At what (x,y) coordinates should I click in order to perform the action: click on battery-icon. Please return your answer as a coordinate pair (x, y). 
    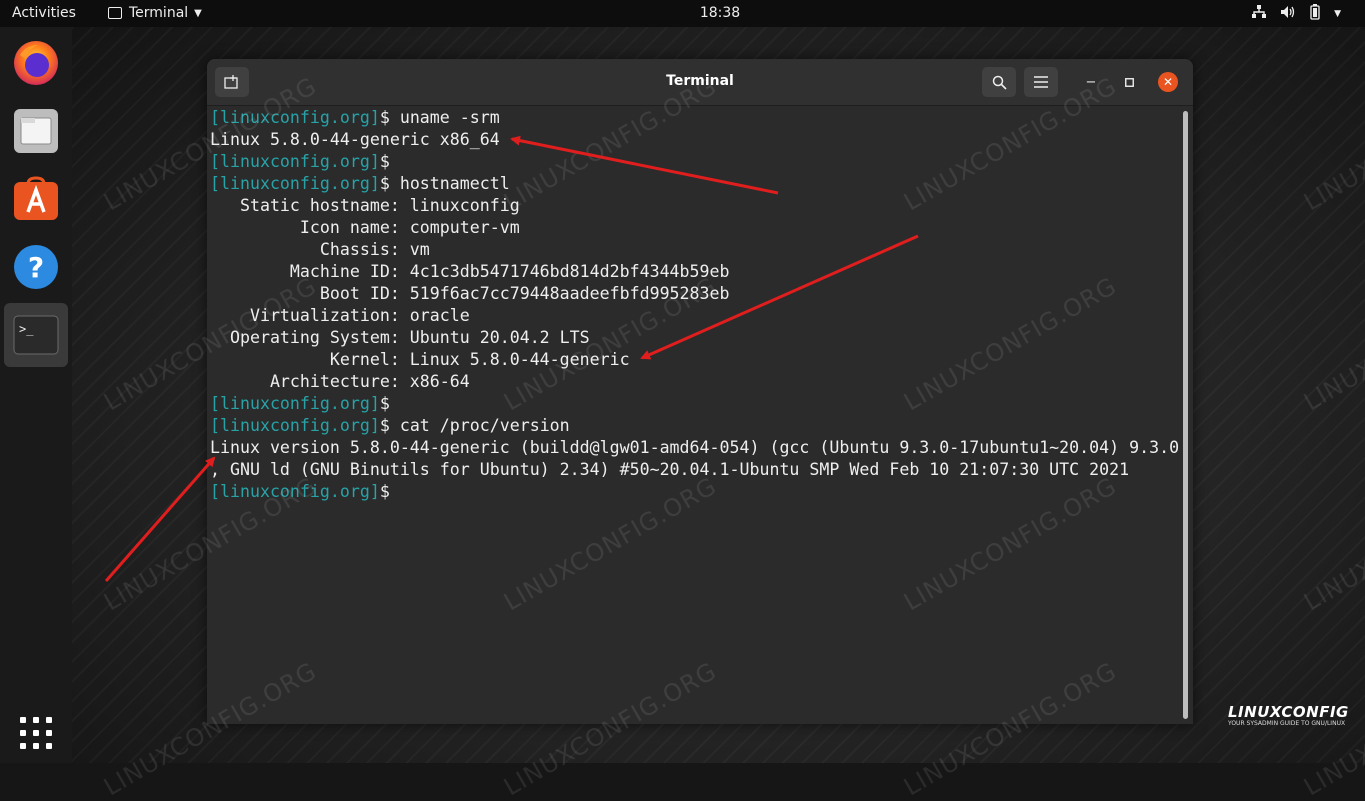
    Looking at the image, I should click on (1315, 14).